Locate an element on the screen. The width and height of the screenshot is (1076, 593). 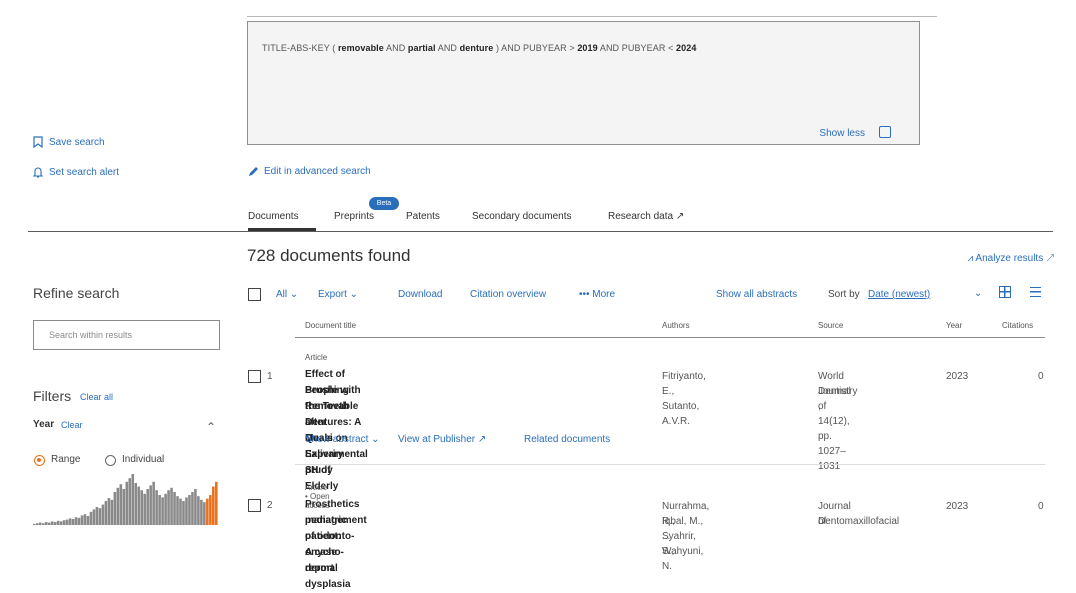
table-view-icon is located at coordinates (1005, 292).